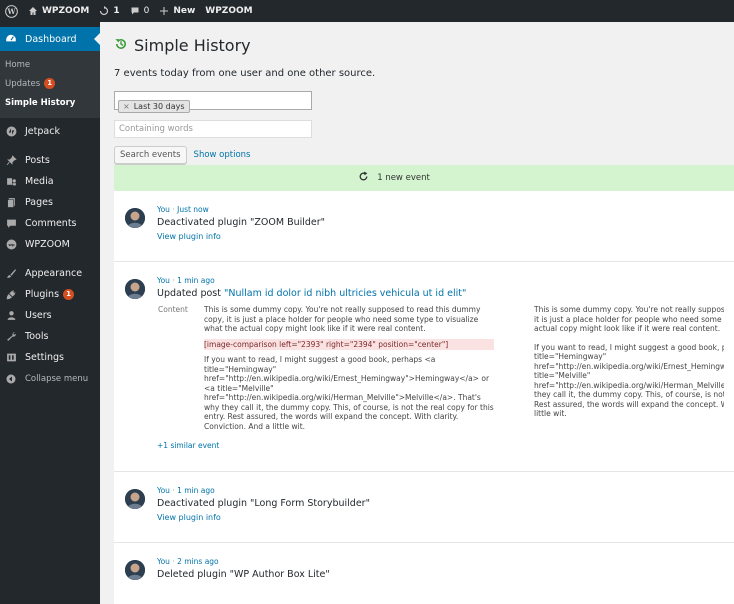 This screenshot has width=734, height=604. Describe the element at coordinates (50, 160) in the screenshot. I see `sidebar-item-posts: Posts` at that location.